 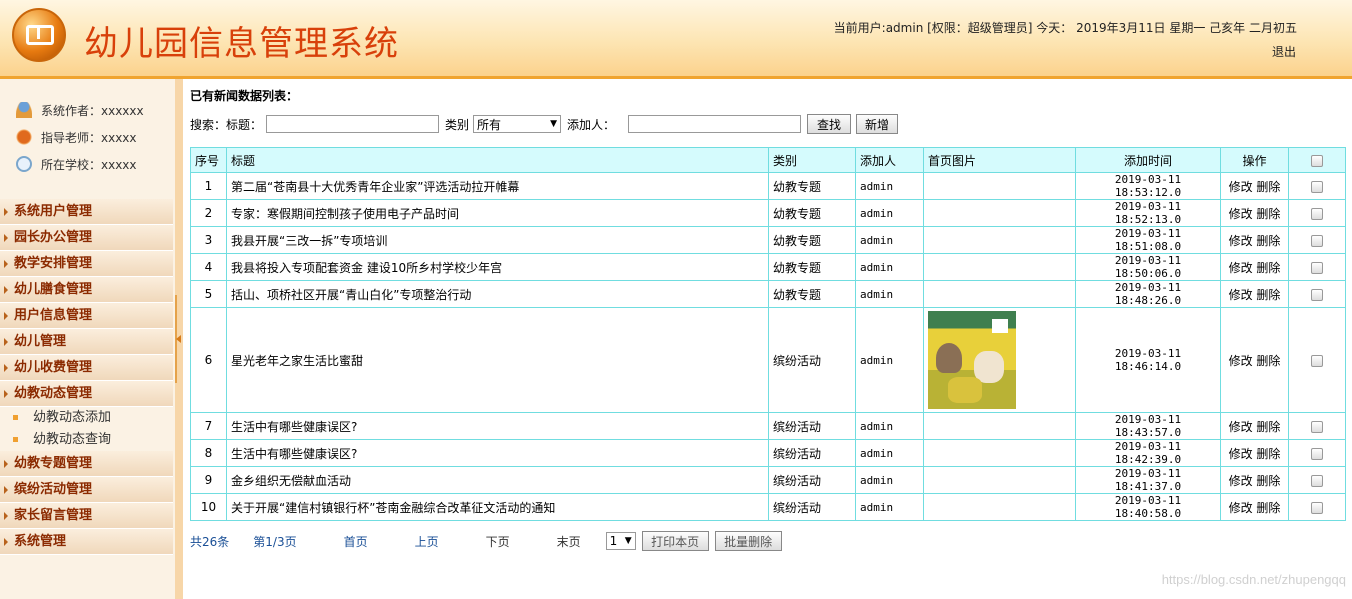 What do you see at coordinates (1284, 51) in the screenshot?
I see `logout-link: 退出` at bounding box center [1284, 51].